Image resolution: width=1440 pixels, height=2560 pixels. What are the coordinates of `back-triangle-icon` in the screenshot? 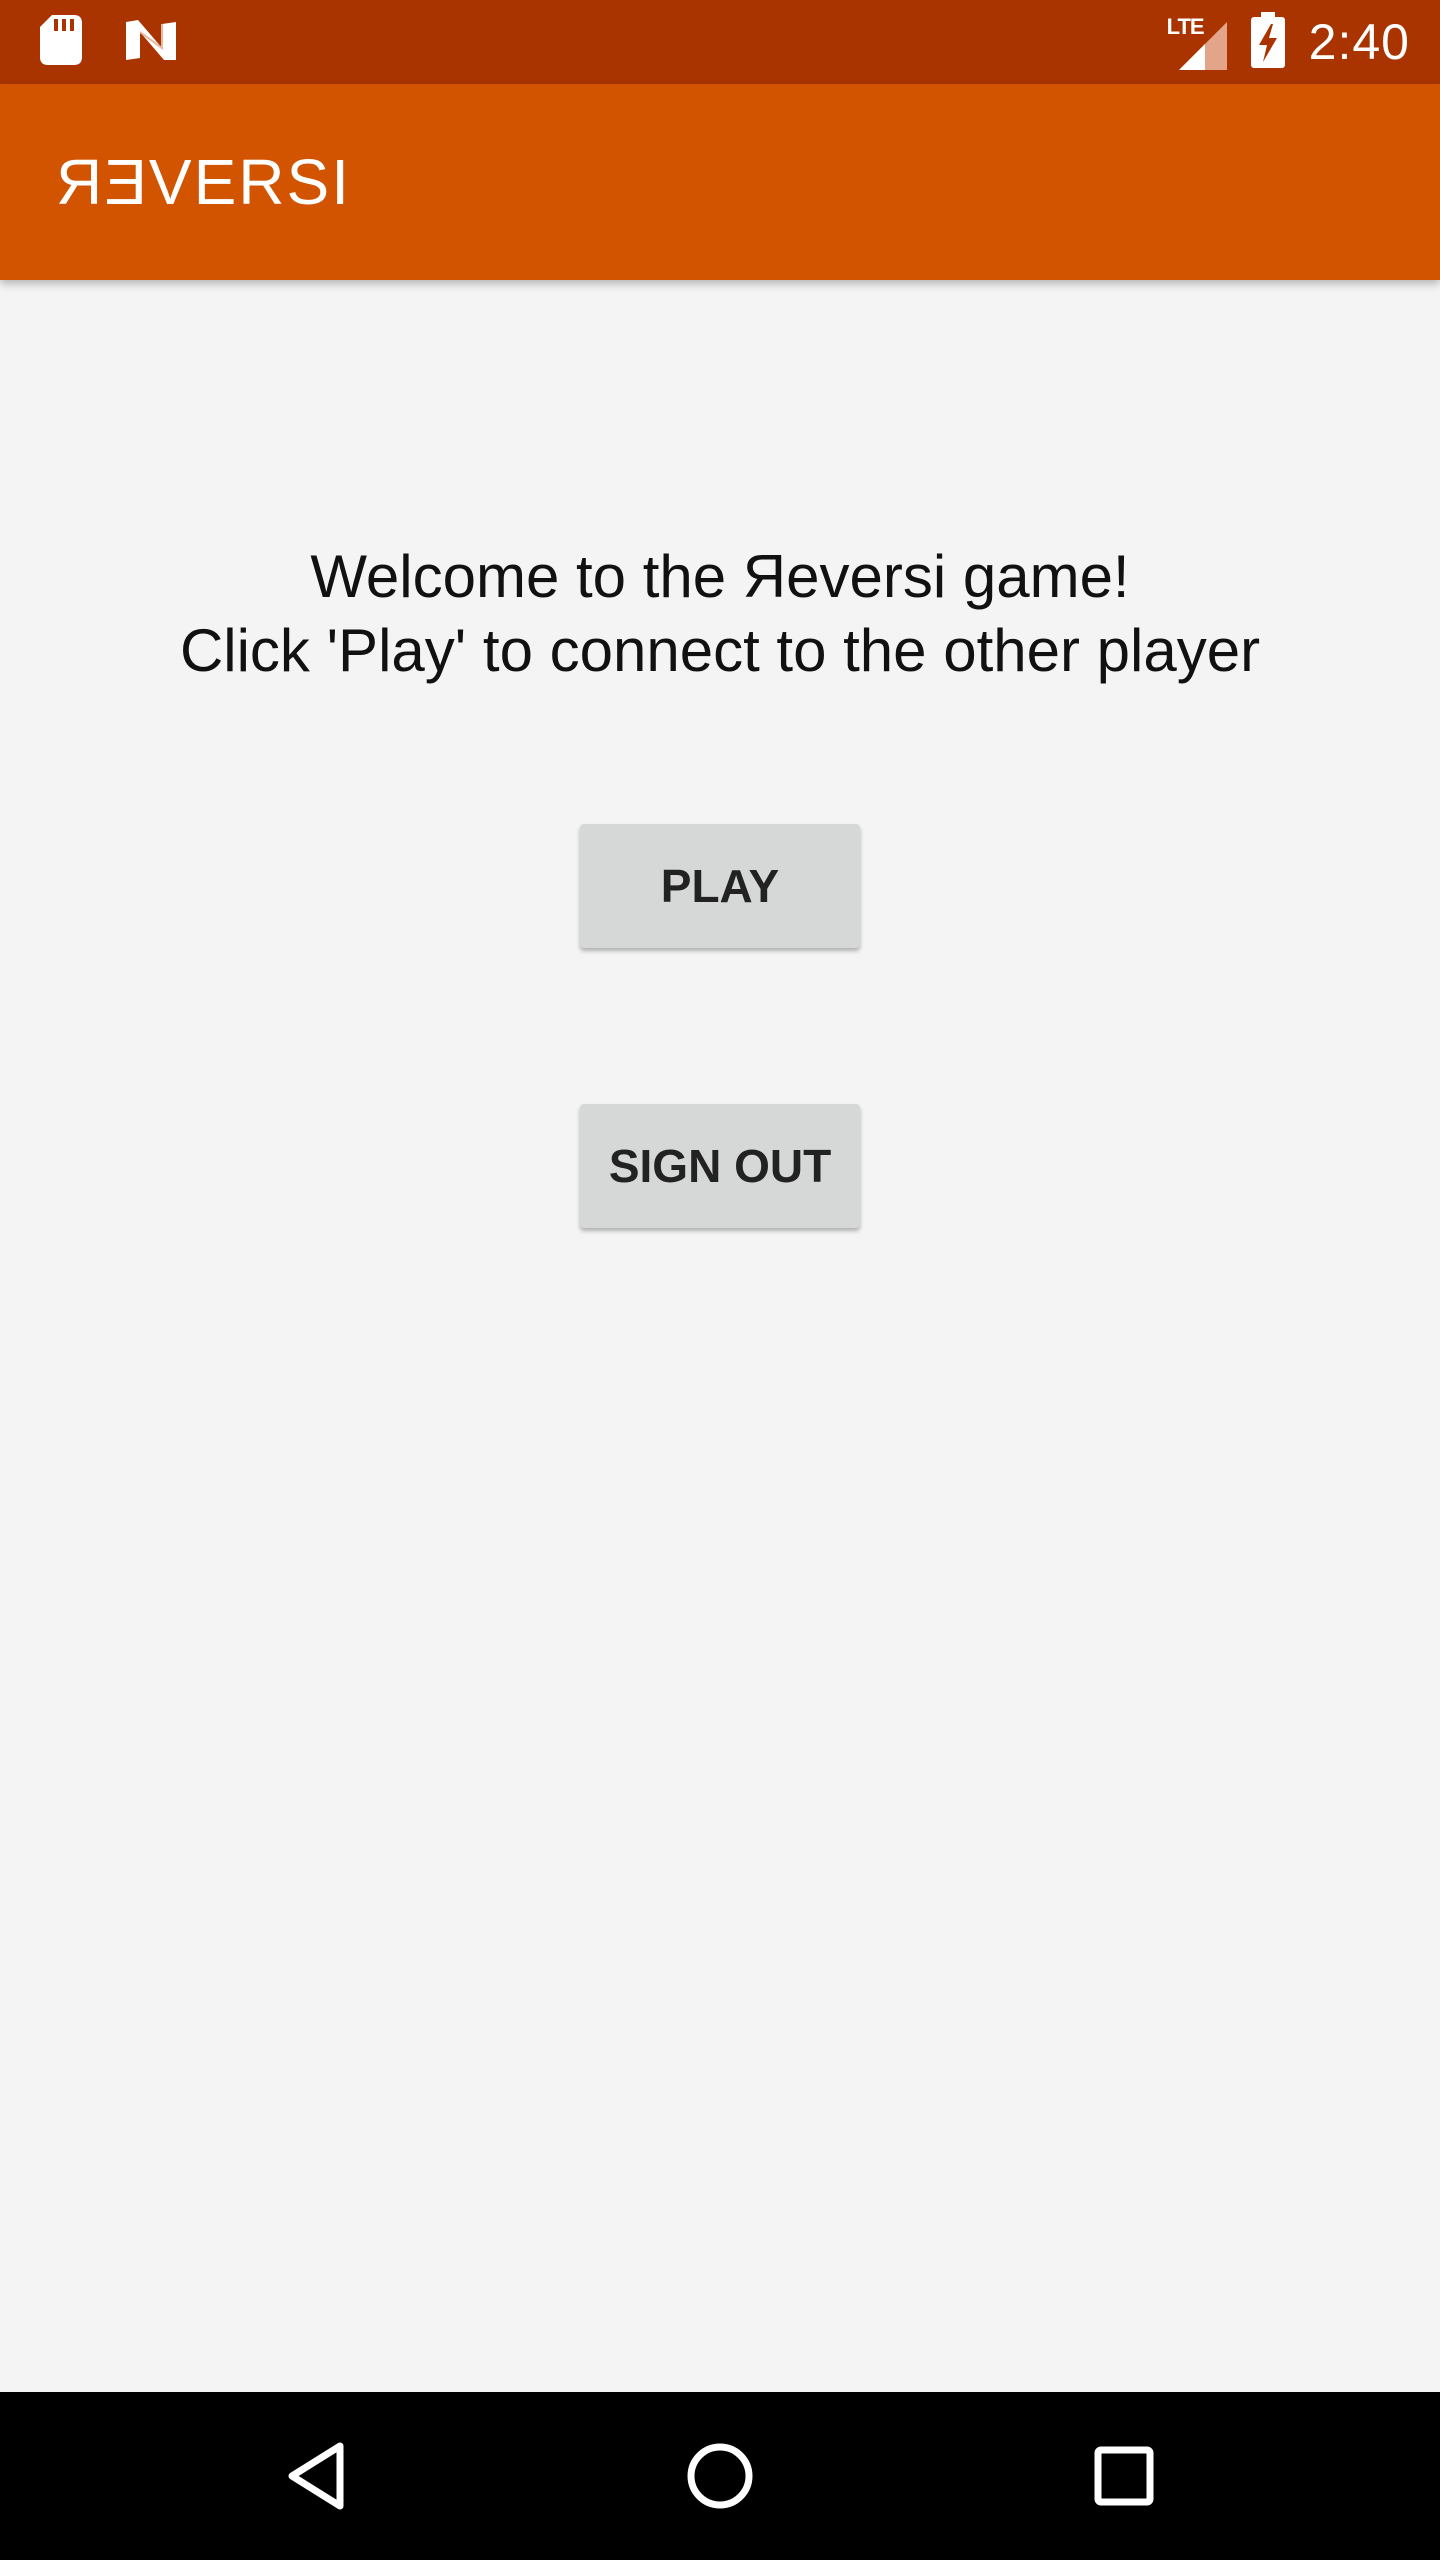 It's located at (316, 2476).